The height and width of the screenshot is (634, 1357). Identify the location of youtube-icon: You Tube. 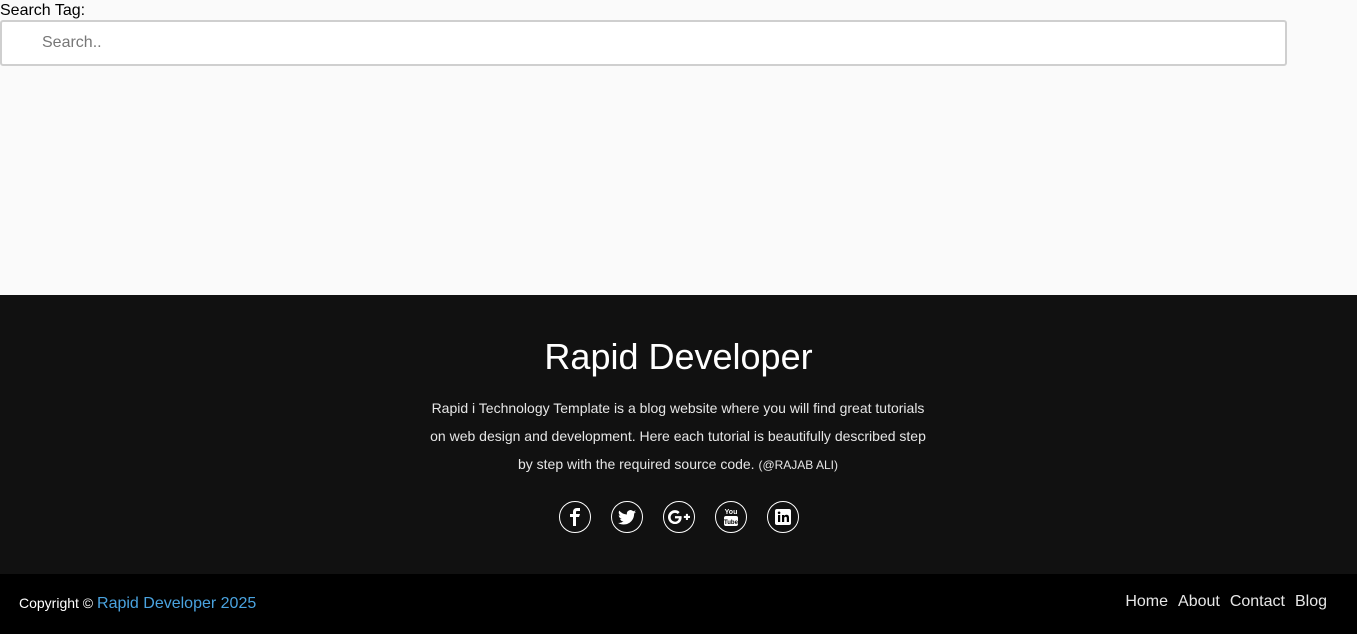
(731, 517).